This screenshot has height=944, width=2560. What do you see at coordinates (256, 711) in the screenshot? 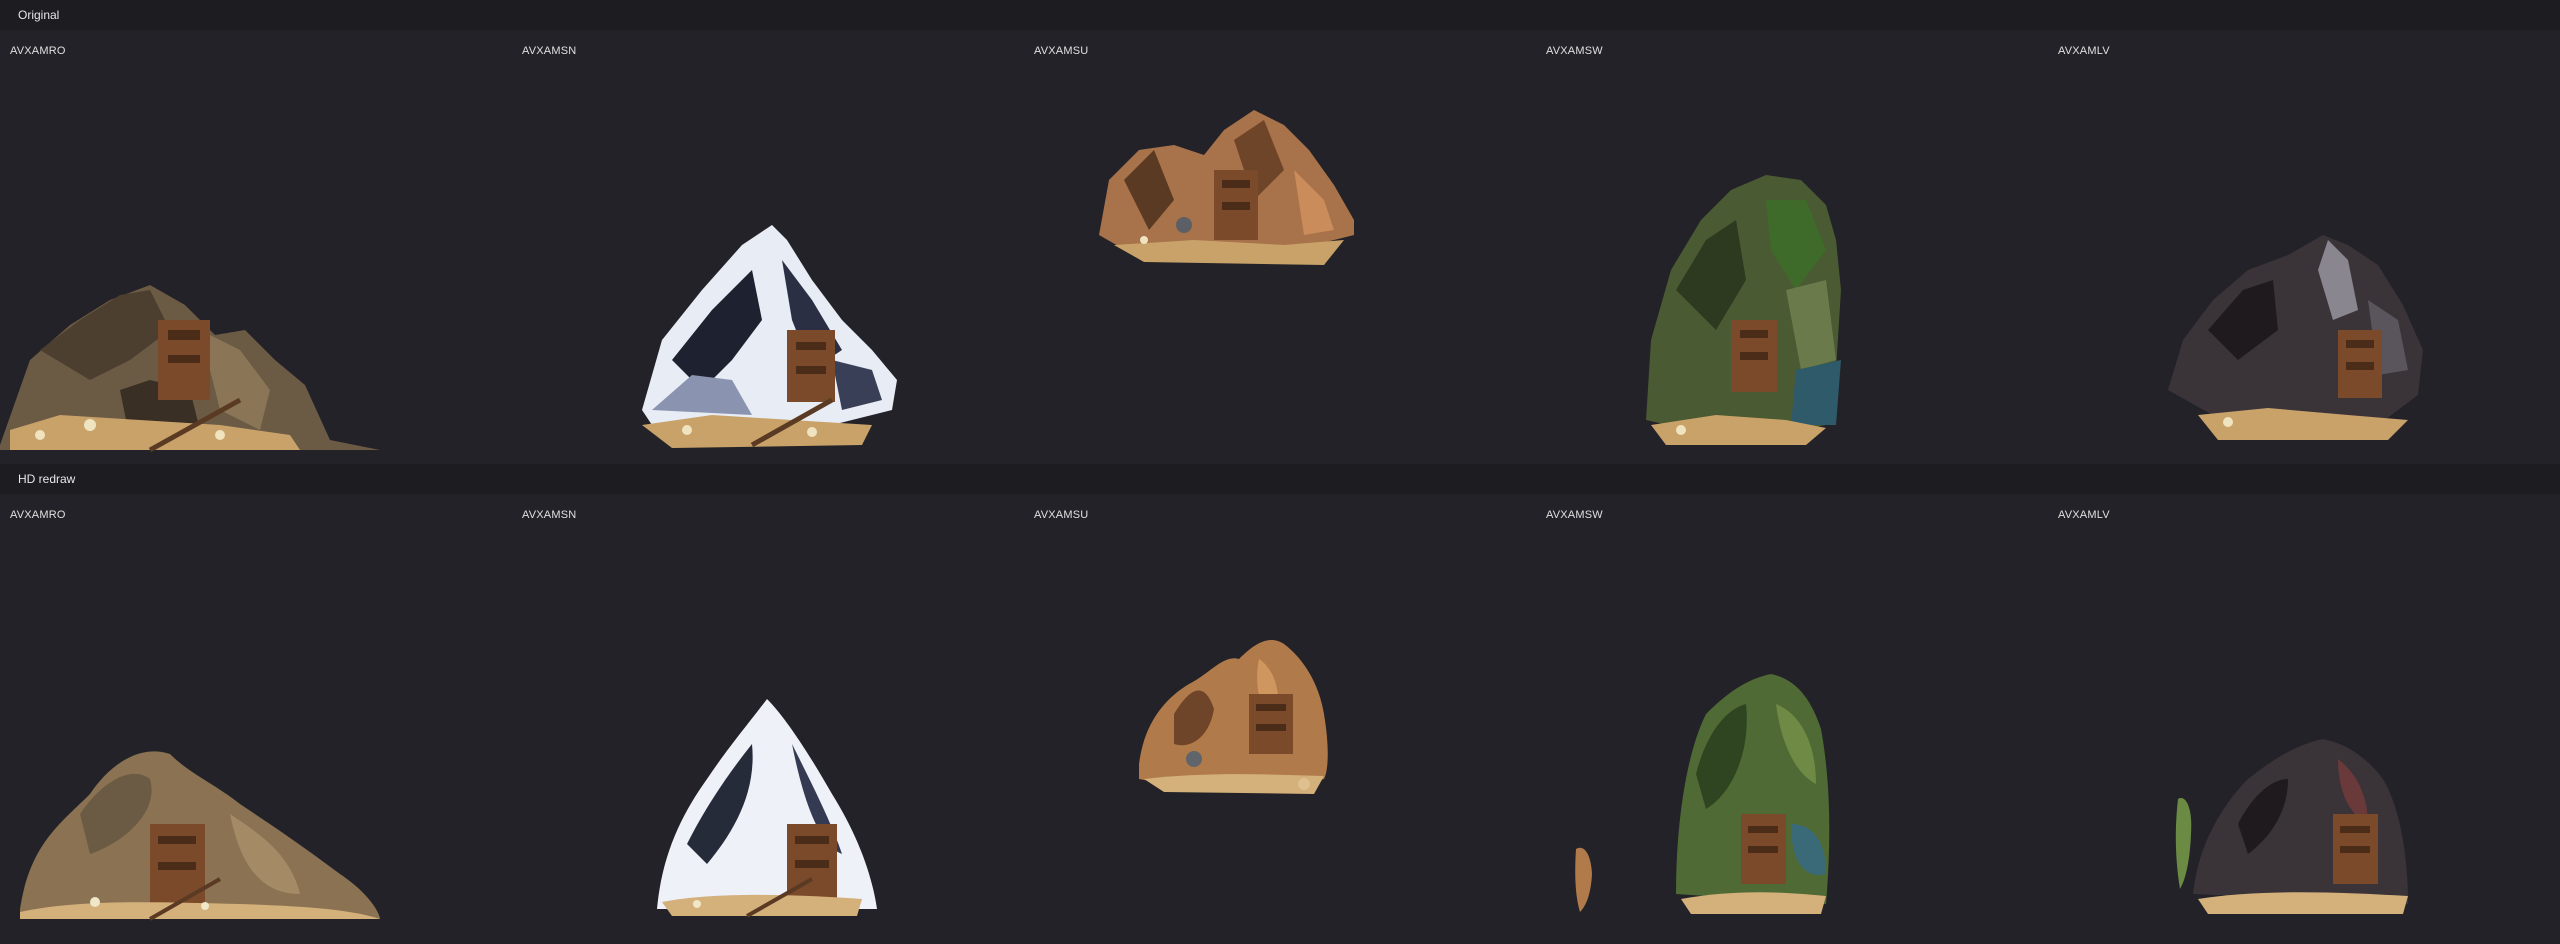
I see `hd-cell-avxamro: AVXAMRO` at bounding box center [256, 711].